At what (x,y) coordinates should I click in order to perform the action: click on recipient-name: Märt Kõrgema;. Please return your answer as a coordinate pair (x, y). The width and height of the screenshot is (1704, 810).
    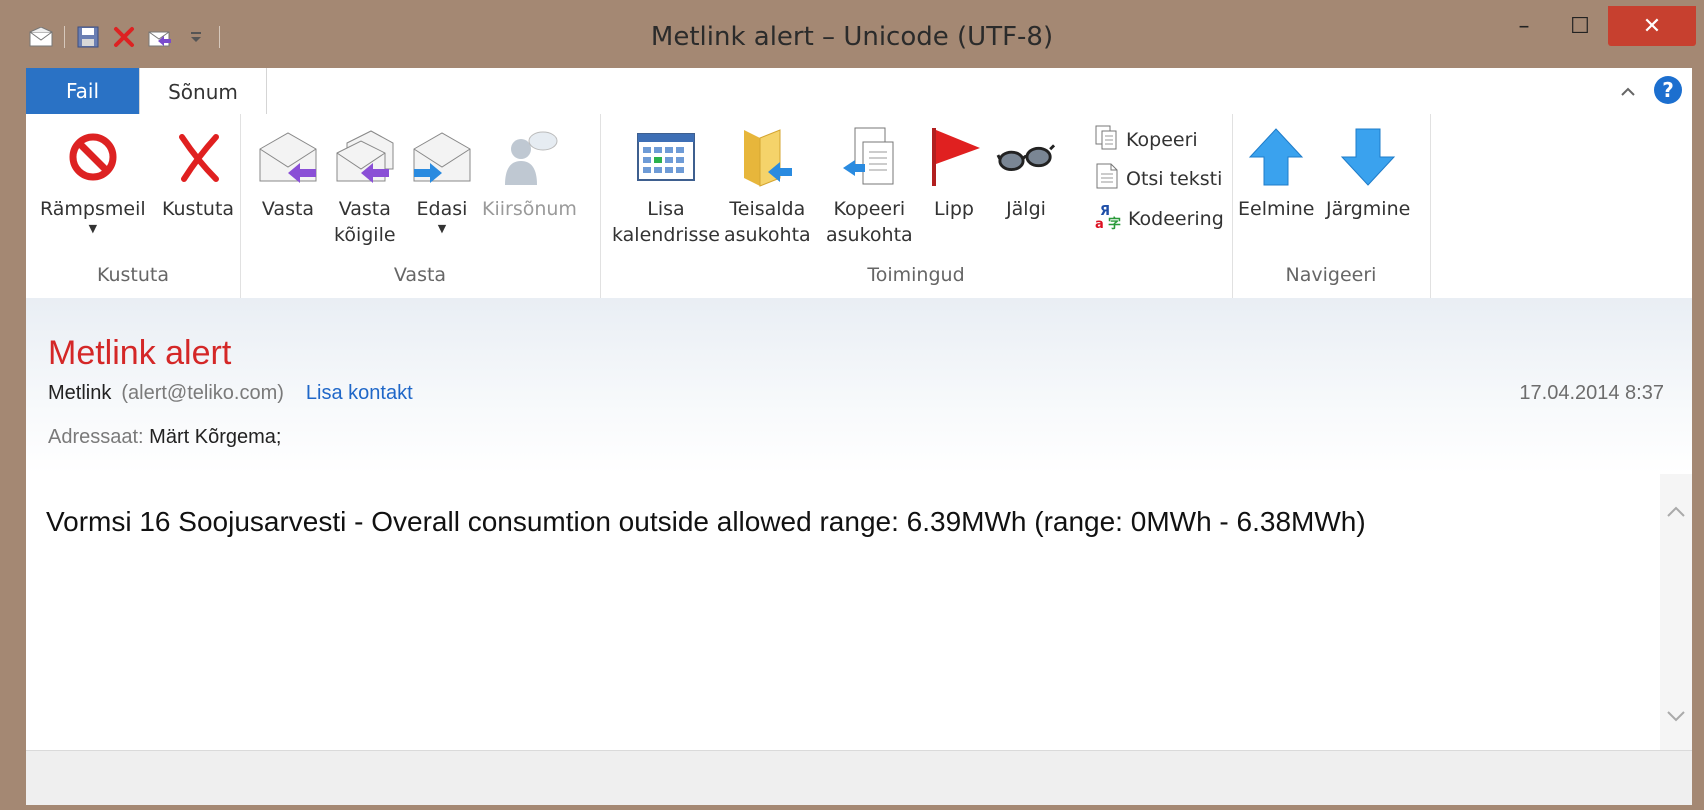
    Looking at the image, I should click on (215, 437).